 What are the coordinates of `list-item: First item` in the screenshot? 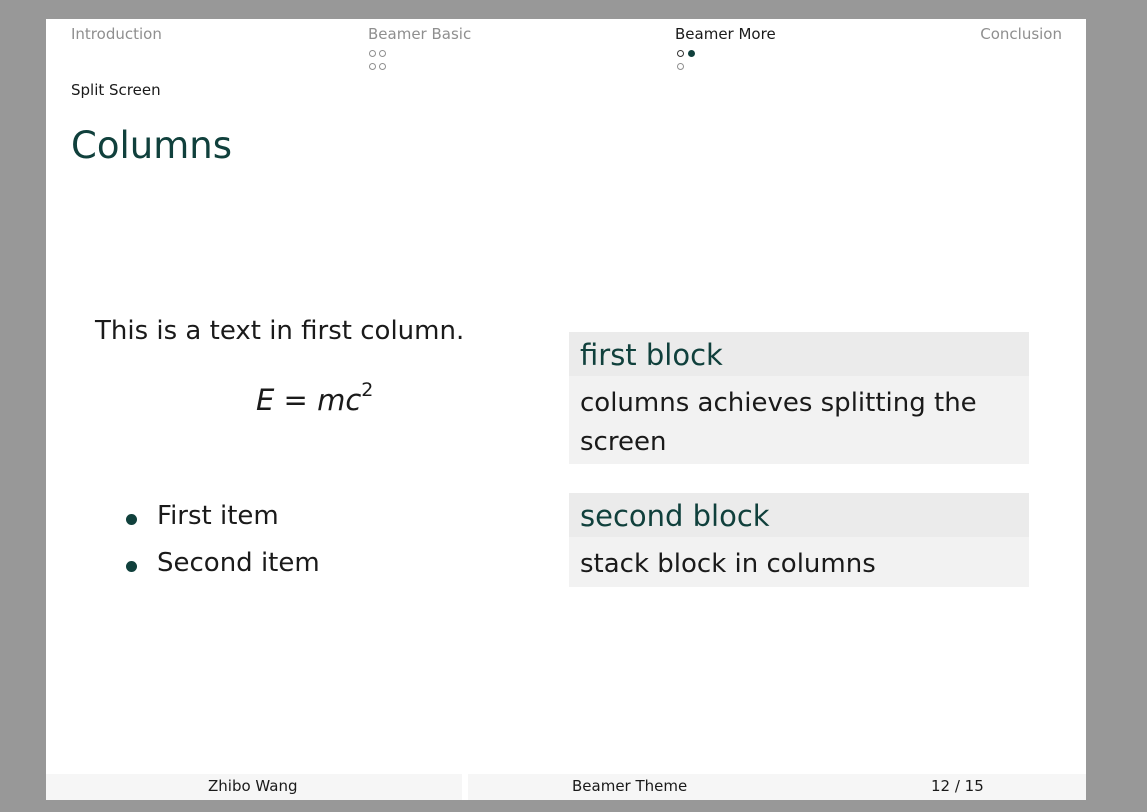 It's located at (223, 524).